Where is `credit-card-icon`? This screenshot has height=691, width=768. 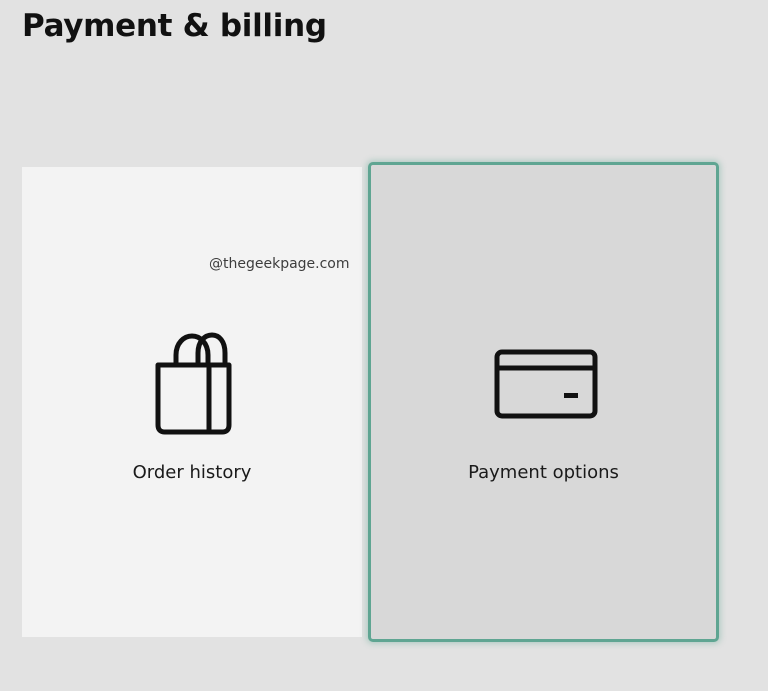 credit-card-icon is located at coordinates (546, 384).